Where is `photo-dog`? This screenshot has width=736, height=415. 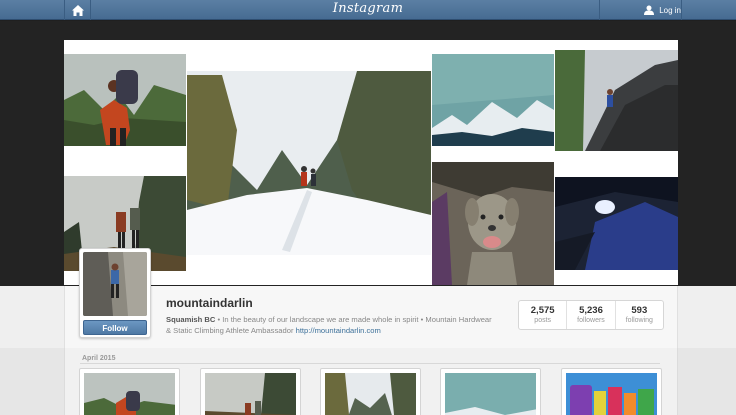 photo-dog is located at coordinates (493, 223).